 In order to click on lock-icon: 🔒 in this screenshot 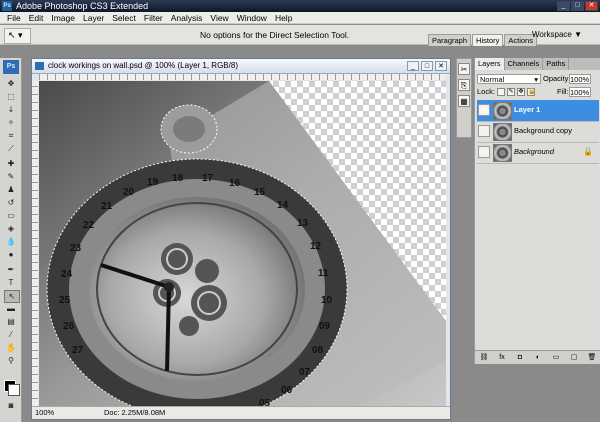, I will do `click(588, 151)`.